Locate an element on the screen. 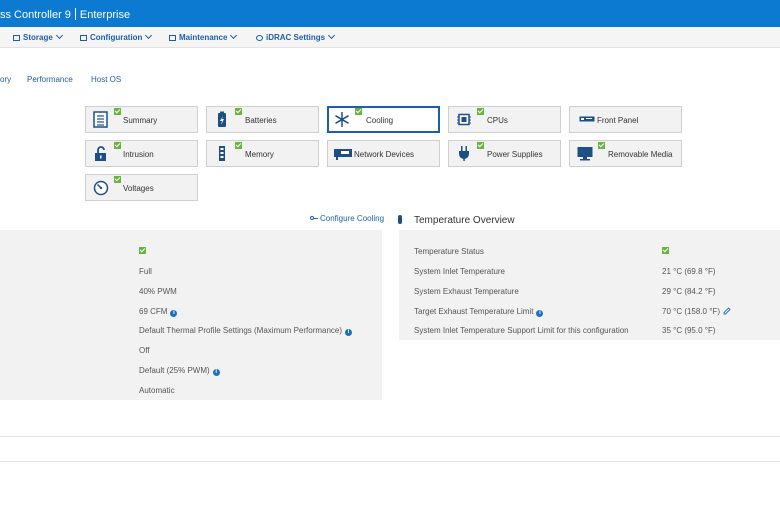 The width and height of the screenshot is (780, 516). app-title: ss Controller 9 Enterprise is located at coordinates (65, 14).